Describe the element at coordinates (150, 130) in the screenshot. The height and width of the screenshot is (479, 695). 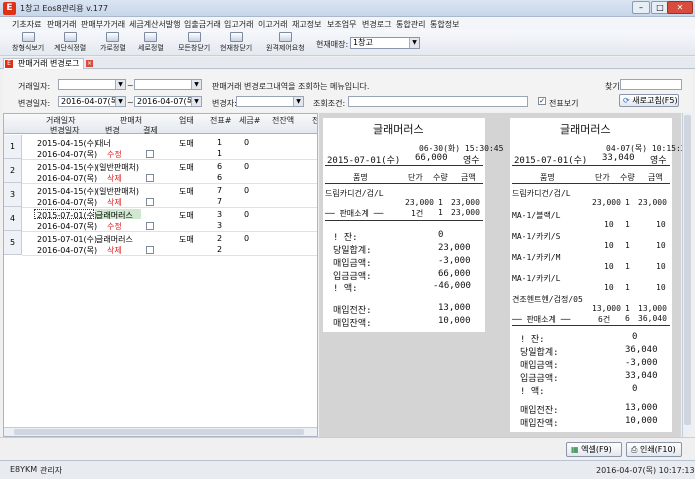
I see `col-payment: 결제` at that location.